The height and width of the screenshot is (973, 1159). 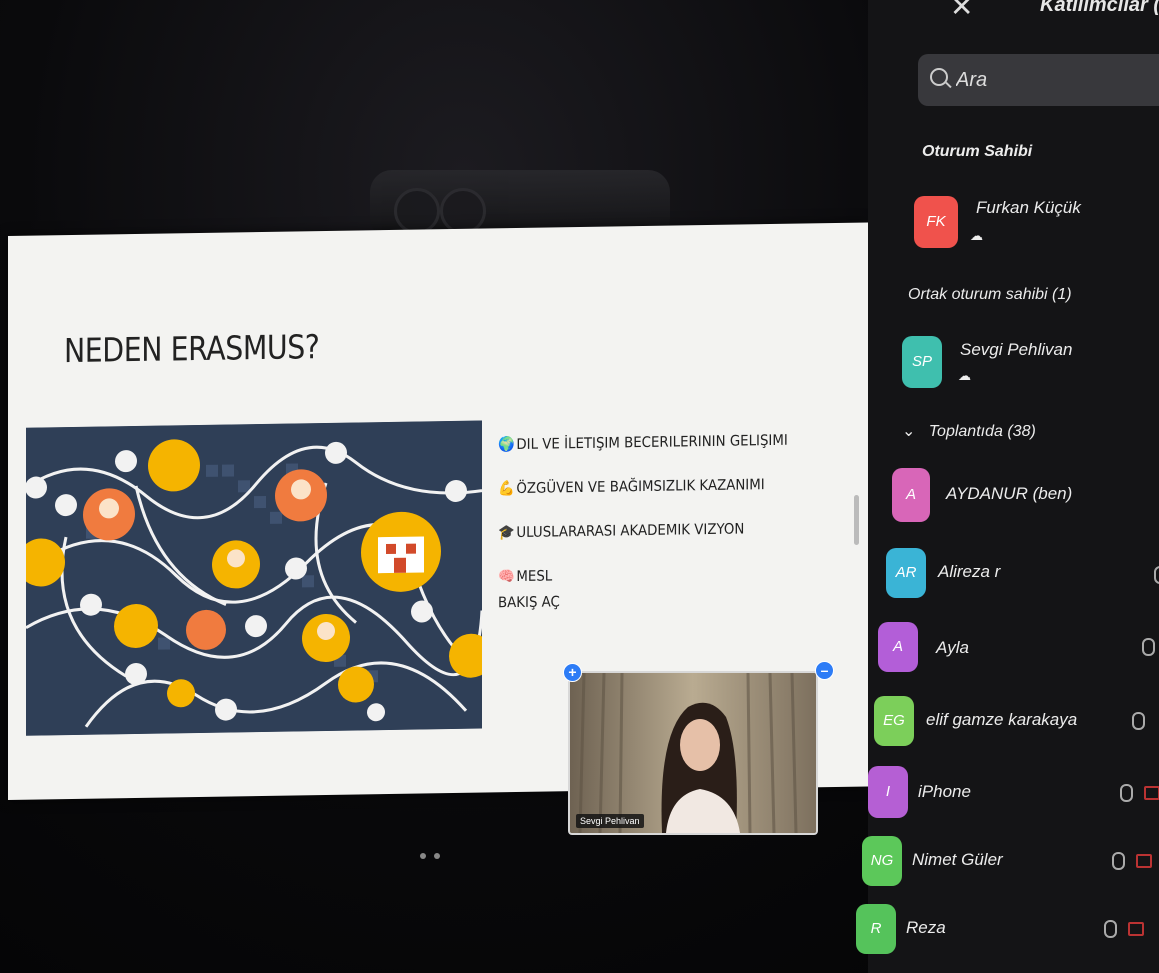 What do you see at coordinates (534, 577) in the screenshot?
I see `bullet-text: MESL` at bounding box center [534, 577].